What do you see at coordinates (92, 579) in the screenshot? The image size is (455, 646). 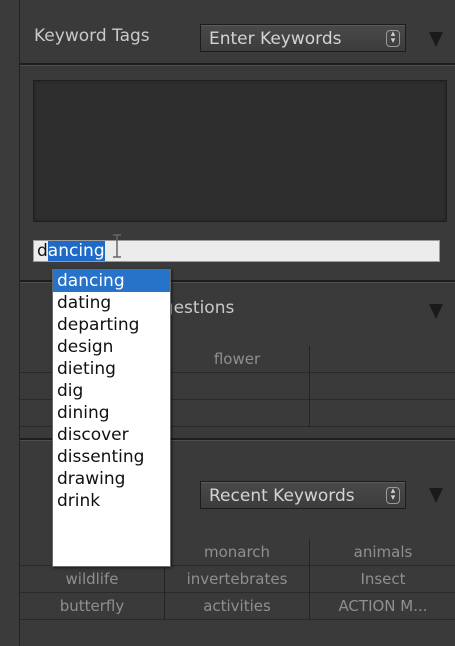 I see `keyword-set-cell: wildlife` at bounding box center [92, 579].